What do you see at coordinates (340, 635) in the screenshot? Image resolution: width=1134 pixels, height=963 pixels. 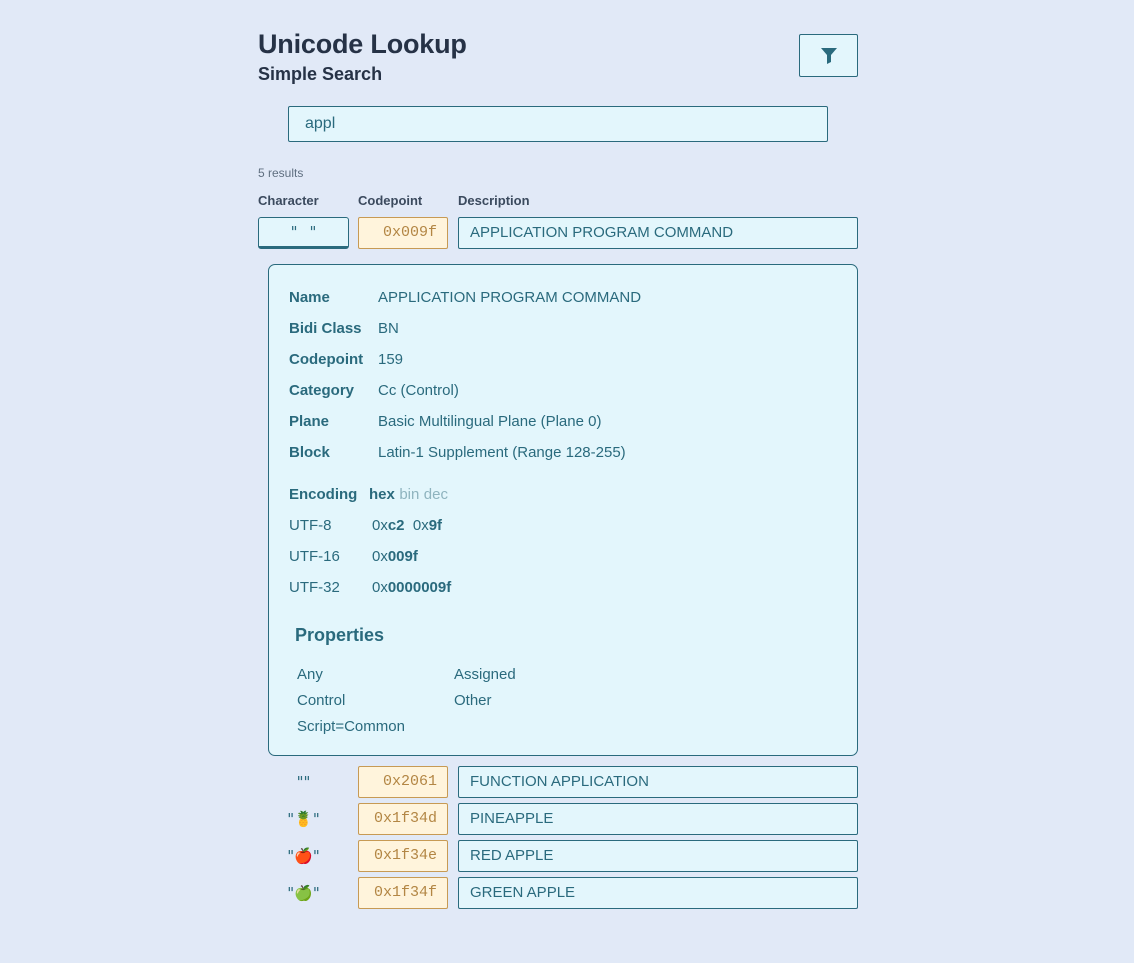 I see `properties-heading: Properties` at bounding box center [340, 635].